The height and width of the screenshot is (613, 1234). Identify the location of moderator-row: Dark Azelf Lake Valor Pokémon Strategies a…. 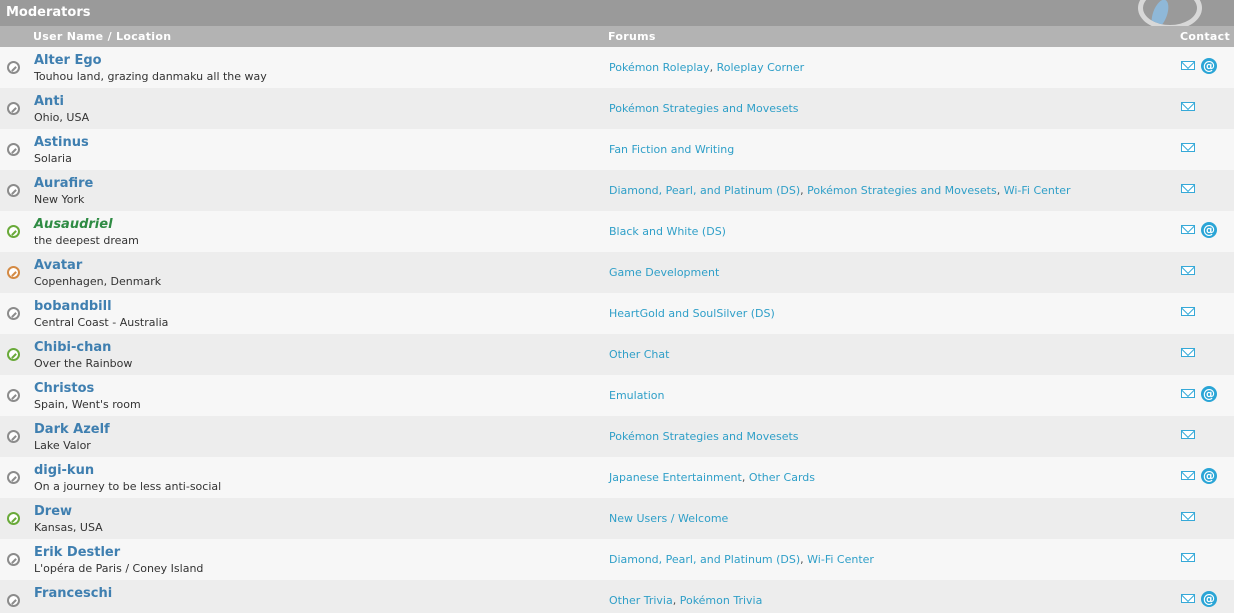
(617, 436).